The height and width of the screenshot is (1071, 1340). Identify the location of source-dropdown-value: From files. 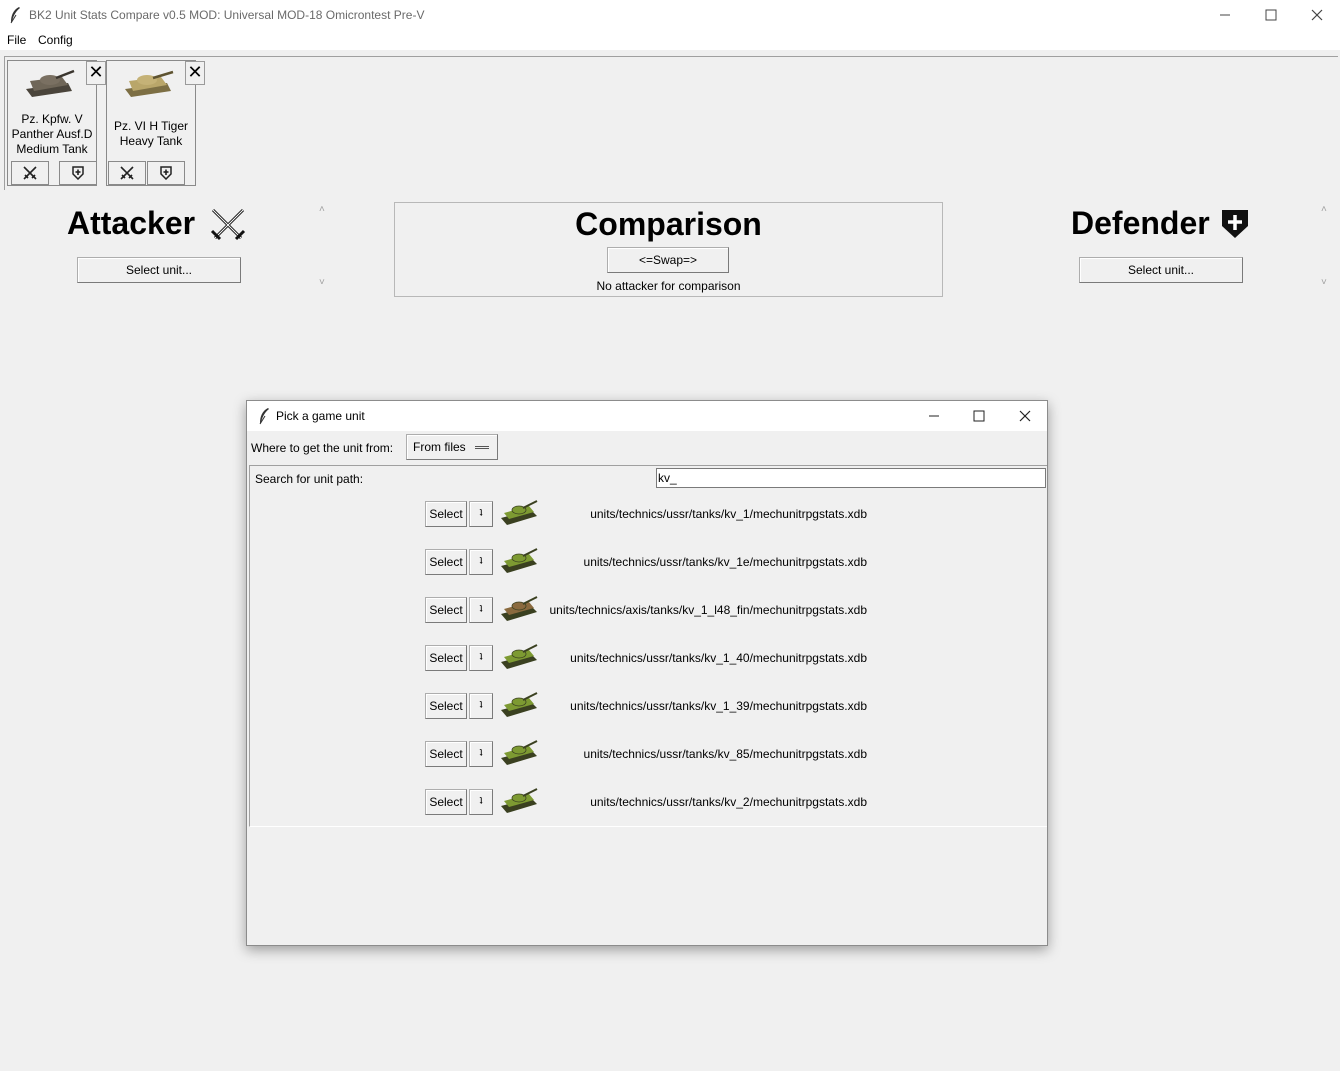
(439, 447).